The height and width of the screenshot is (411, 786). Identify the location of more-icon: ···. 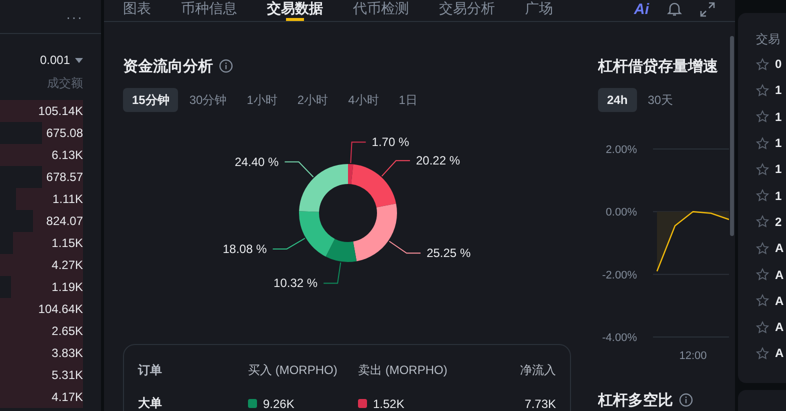
(74, 16).